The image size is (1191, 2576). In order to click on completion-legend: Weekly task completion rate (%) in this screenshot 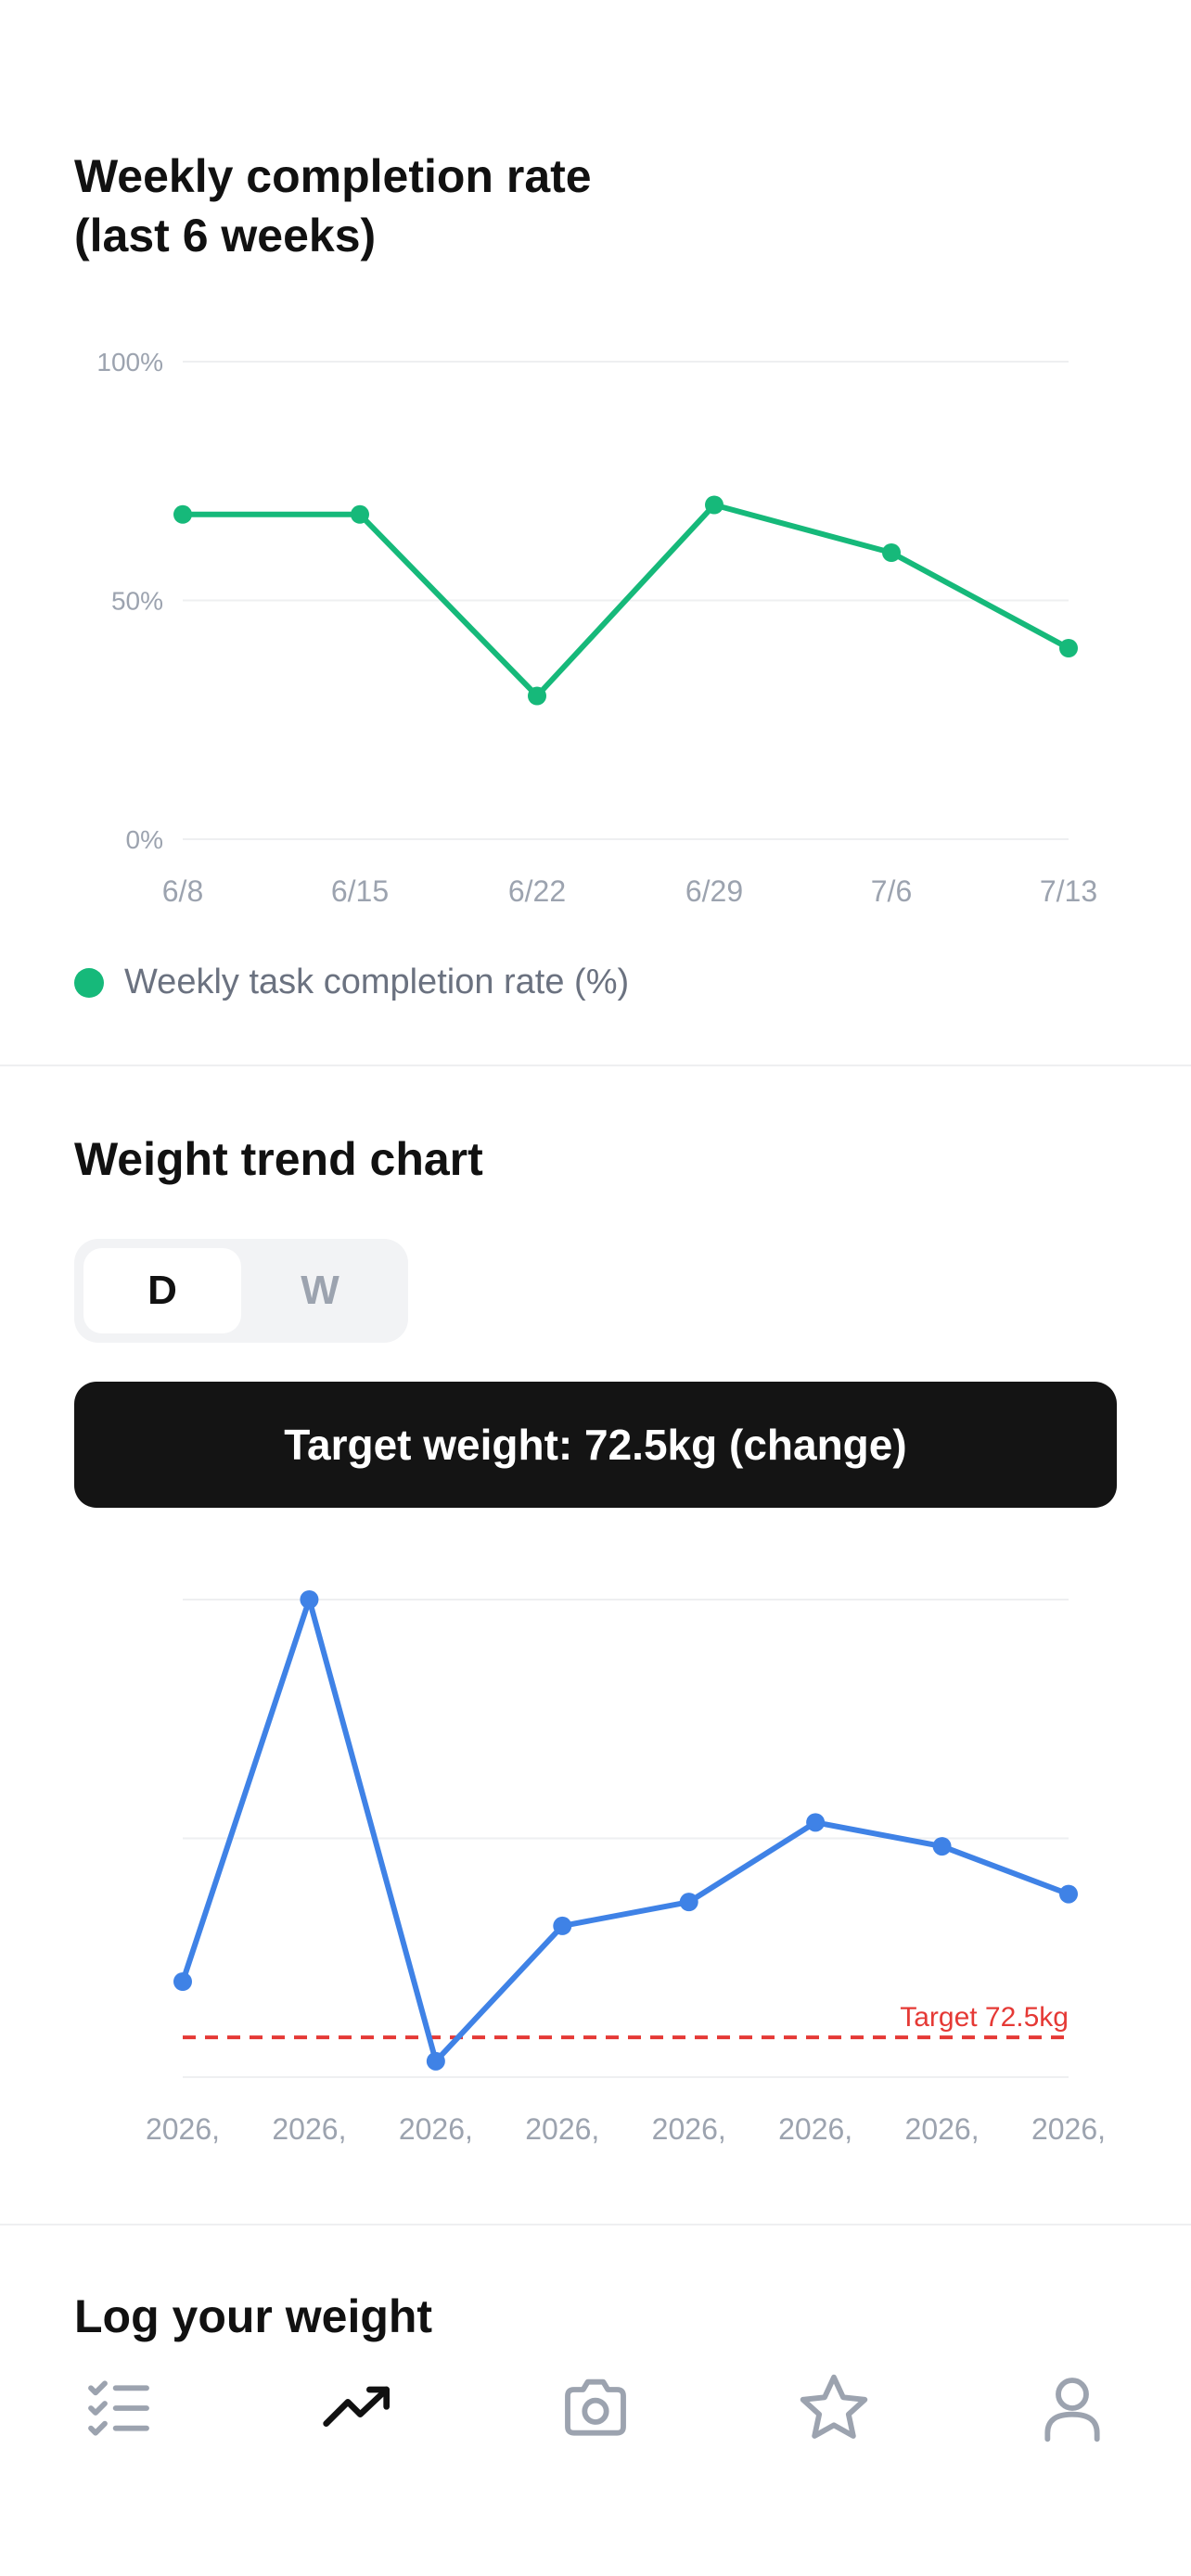, I will do `click(351, 983)`.